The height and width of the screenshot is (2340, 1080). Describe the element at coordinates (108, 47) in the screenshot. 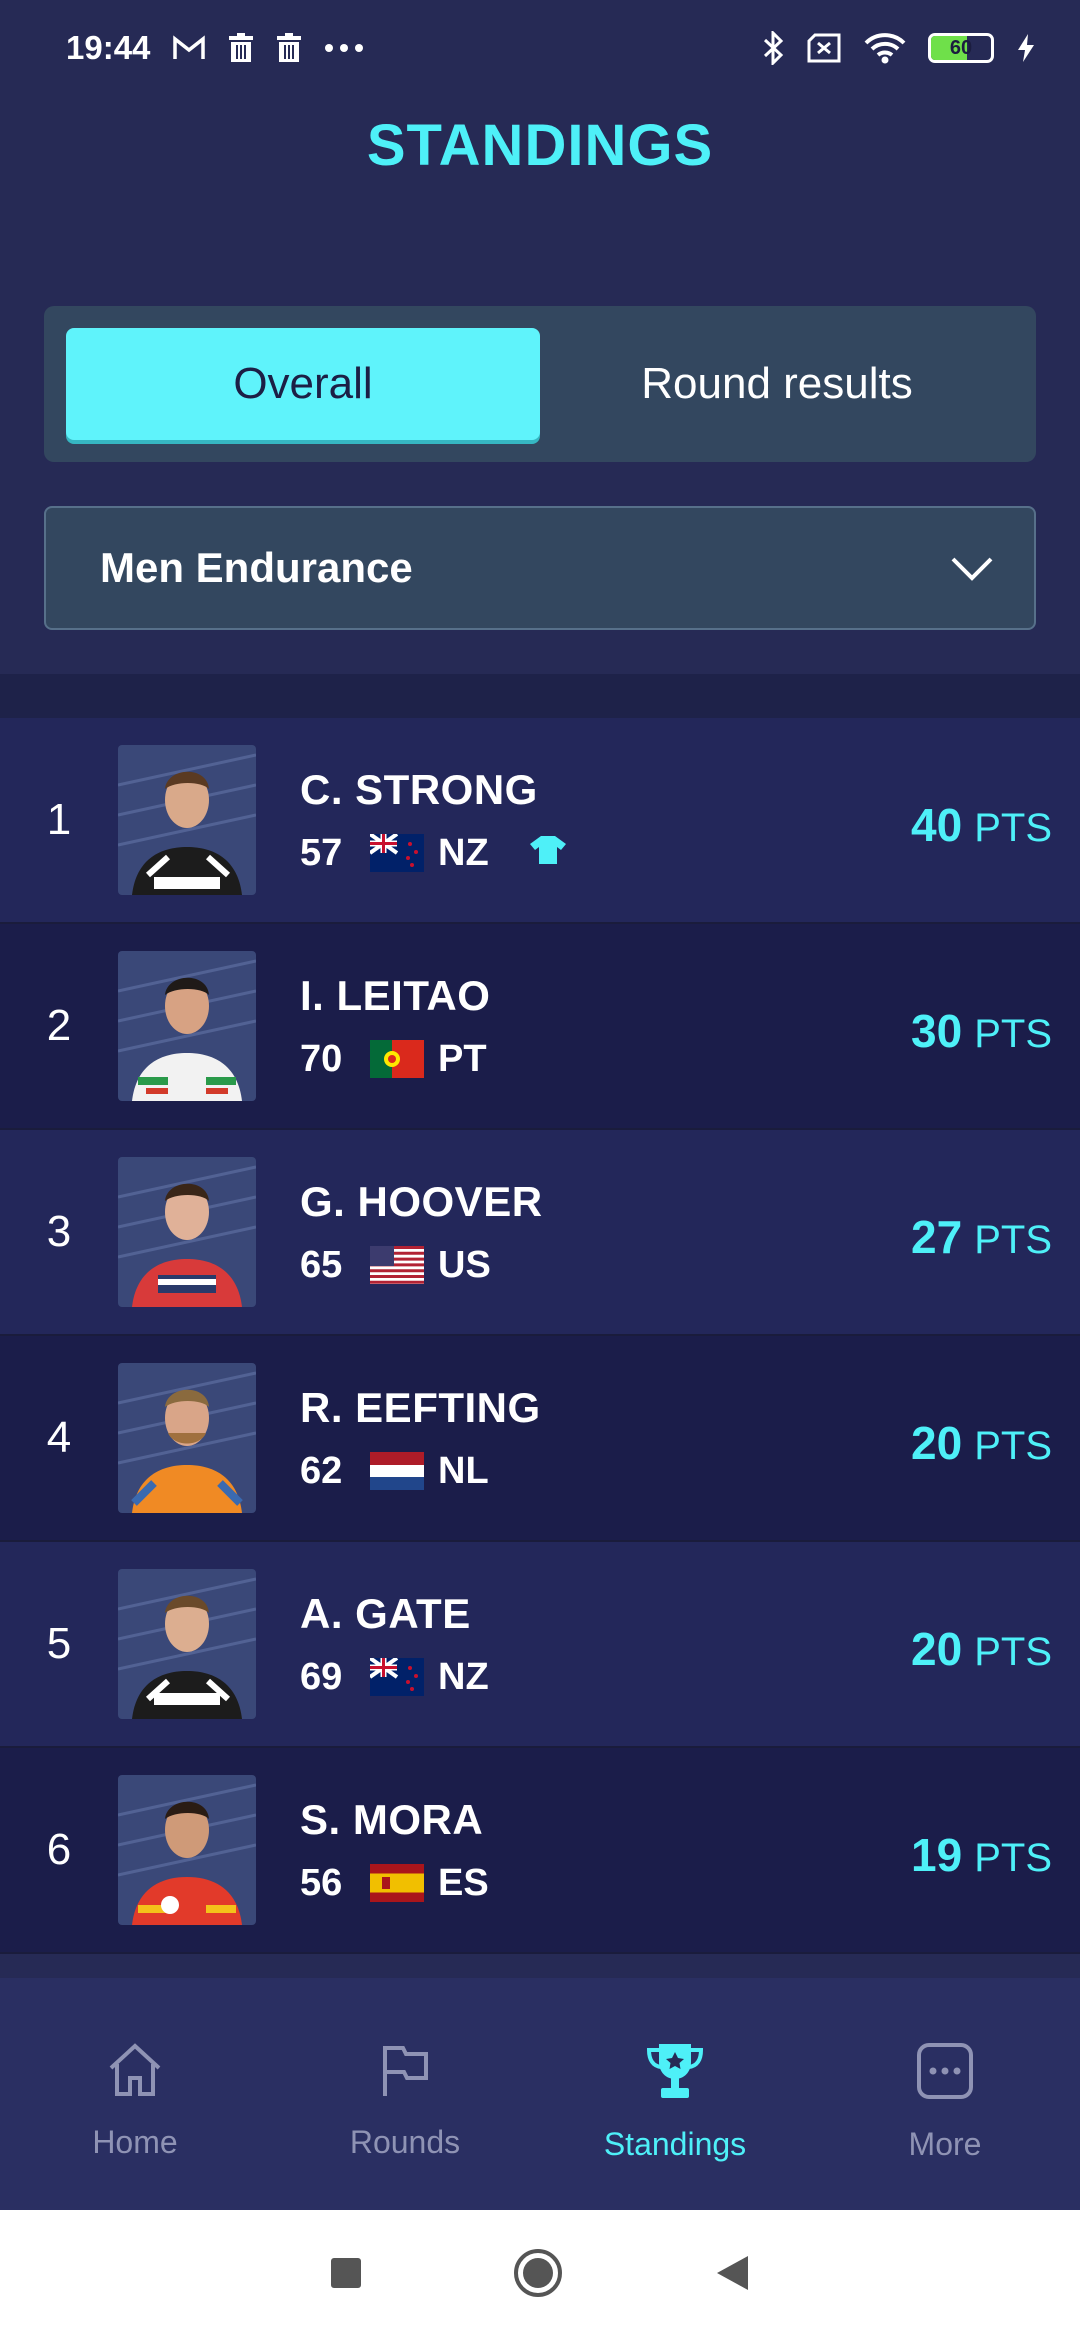

I see `status-time: 19:44` at that location.